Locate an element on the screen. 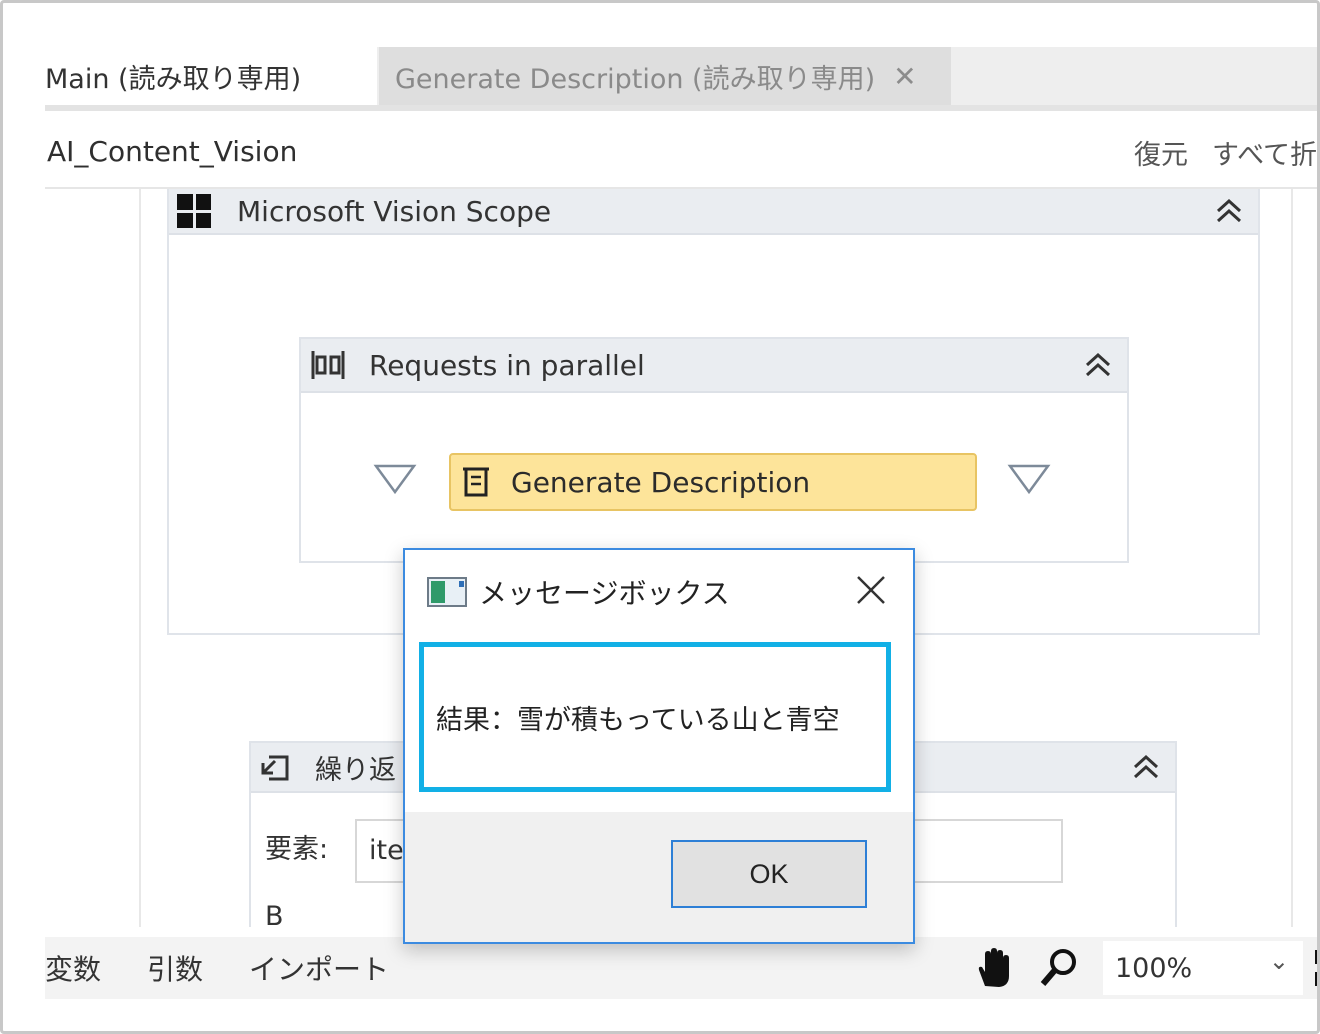 This screenshot has height=1034, width=1320. variables-tab: 変数 is located at coordinates (73, 968).